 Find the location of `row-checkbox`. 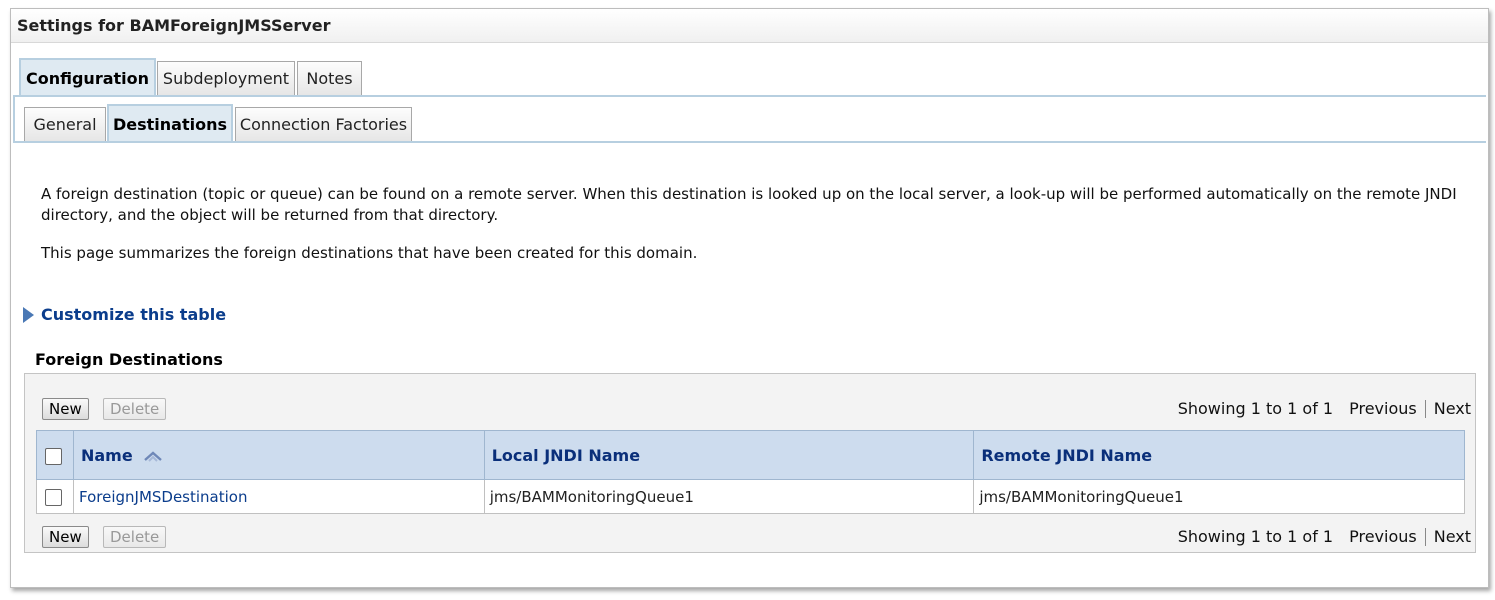

row-checkbox is located at coordinates (53, 497).